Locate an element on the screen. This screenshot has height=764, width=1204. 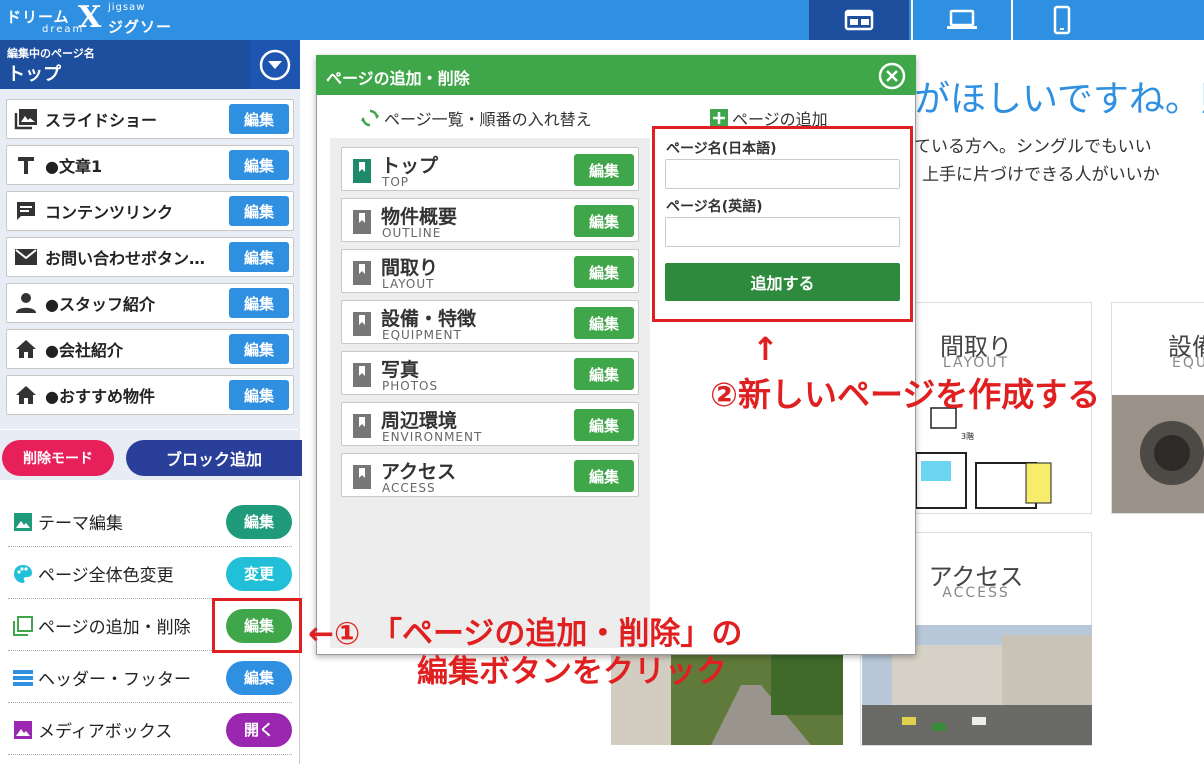
page-list-item: トップ TOP 編集 is located at coordinates (490, 169).